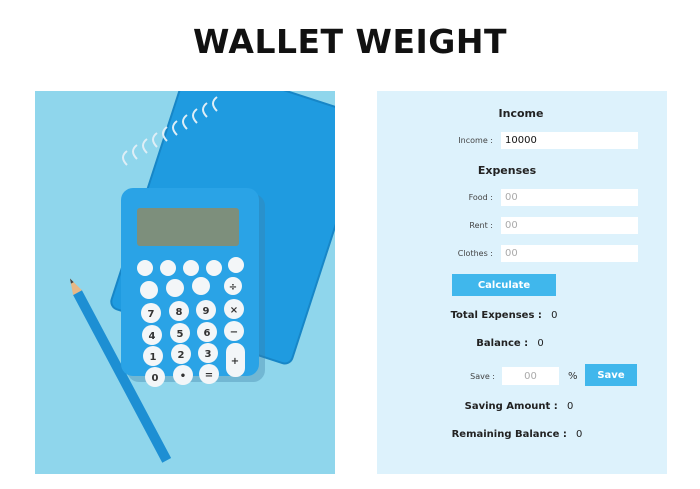 This screenshot has width=700, height=489. Describe the element at coordinates (151, 314) in the screenshot. I see `svg-text: 7` at that location.